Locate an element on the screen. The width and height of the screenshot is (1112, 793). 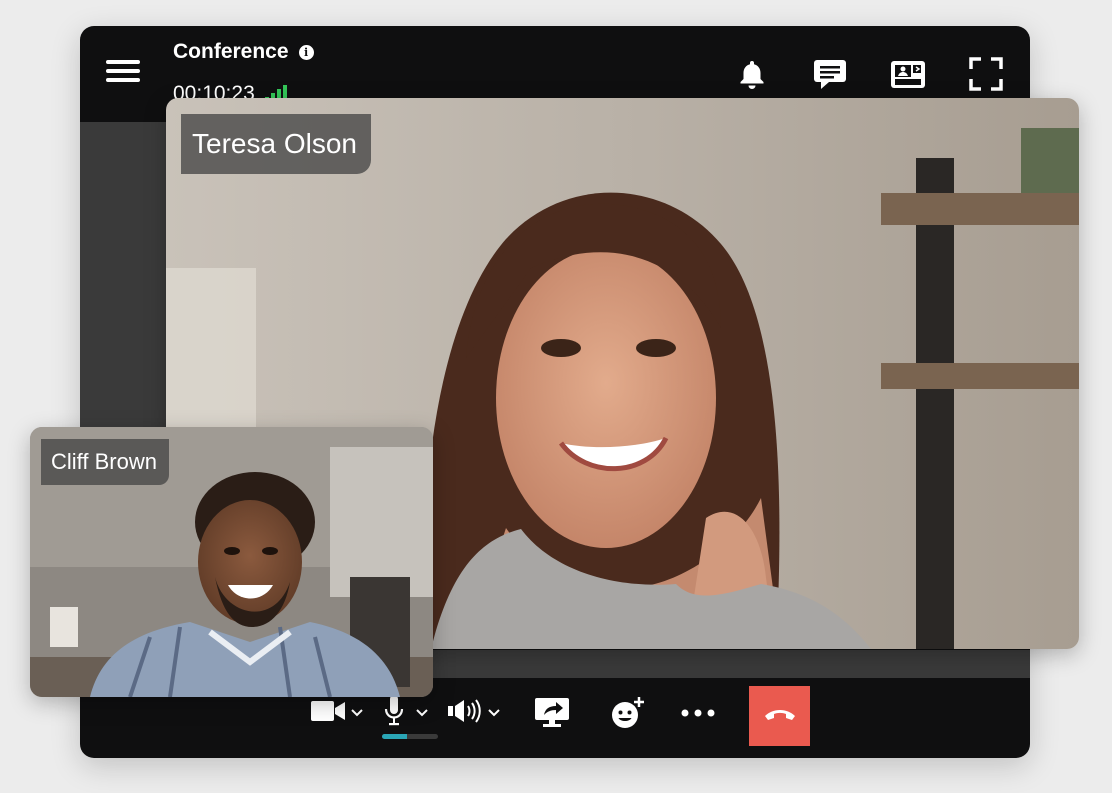
camera-icon is located at coordinates (329, 713).